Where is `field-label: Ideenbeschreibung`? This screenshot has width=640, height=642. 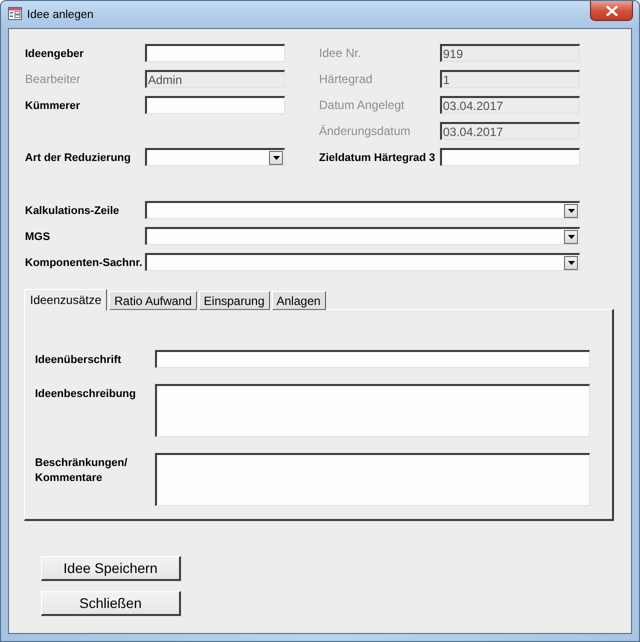 field-label: Ideenbeschreibung is located at coordinates (85, 394).